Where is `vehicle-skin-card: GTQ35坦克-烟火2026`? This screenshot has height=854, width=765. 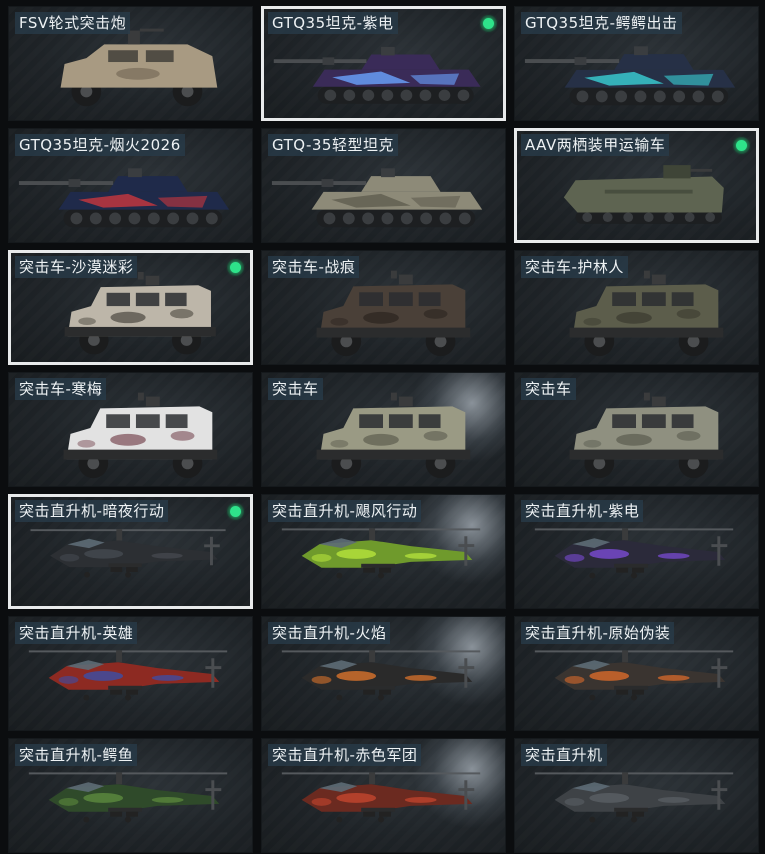
vehicle-skin-card: GTQ35坦克-烟火2026 is located at coordinates (130, 185).